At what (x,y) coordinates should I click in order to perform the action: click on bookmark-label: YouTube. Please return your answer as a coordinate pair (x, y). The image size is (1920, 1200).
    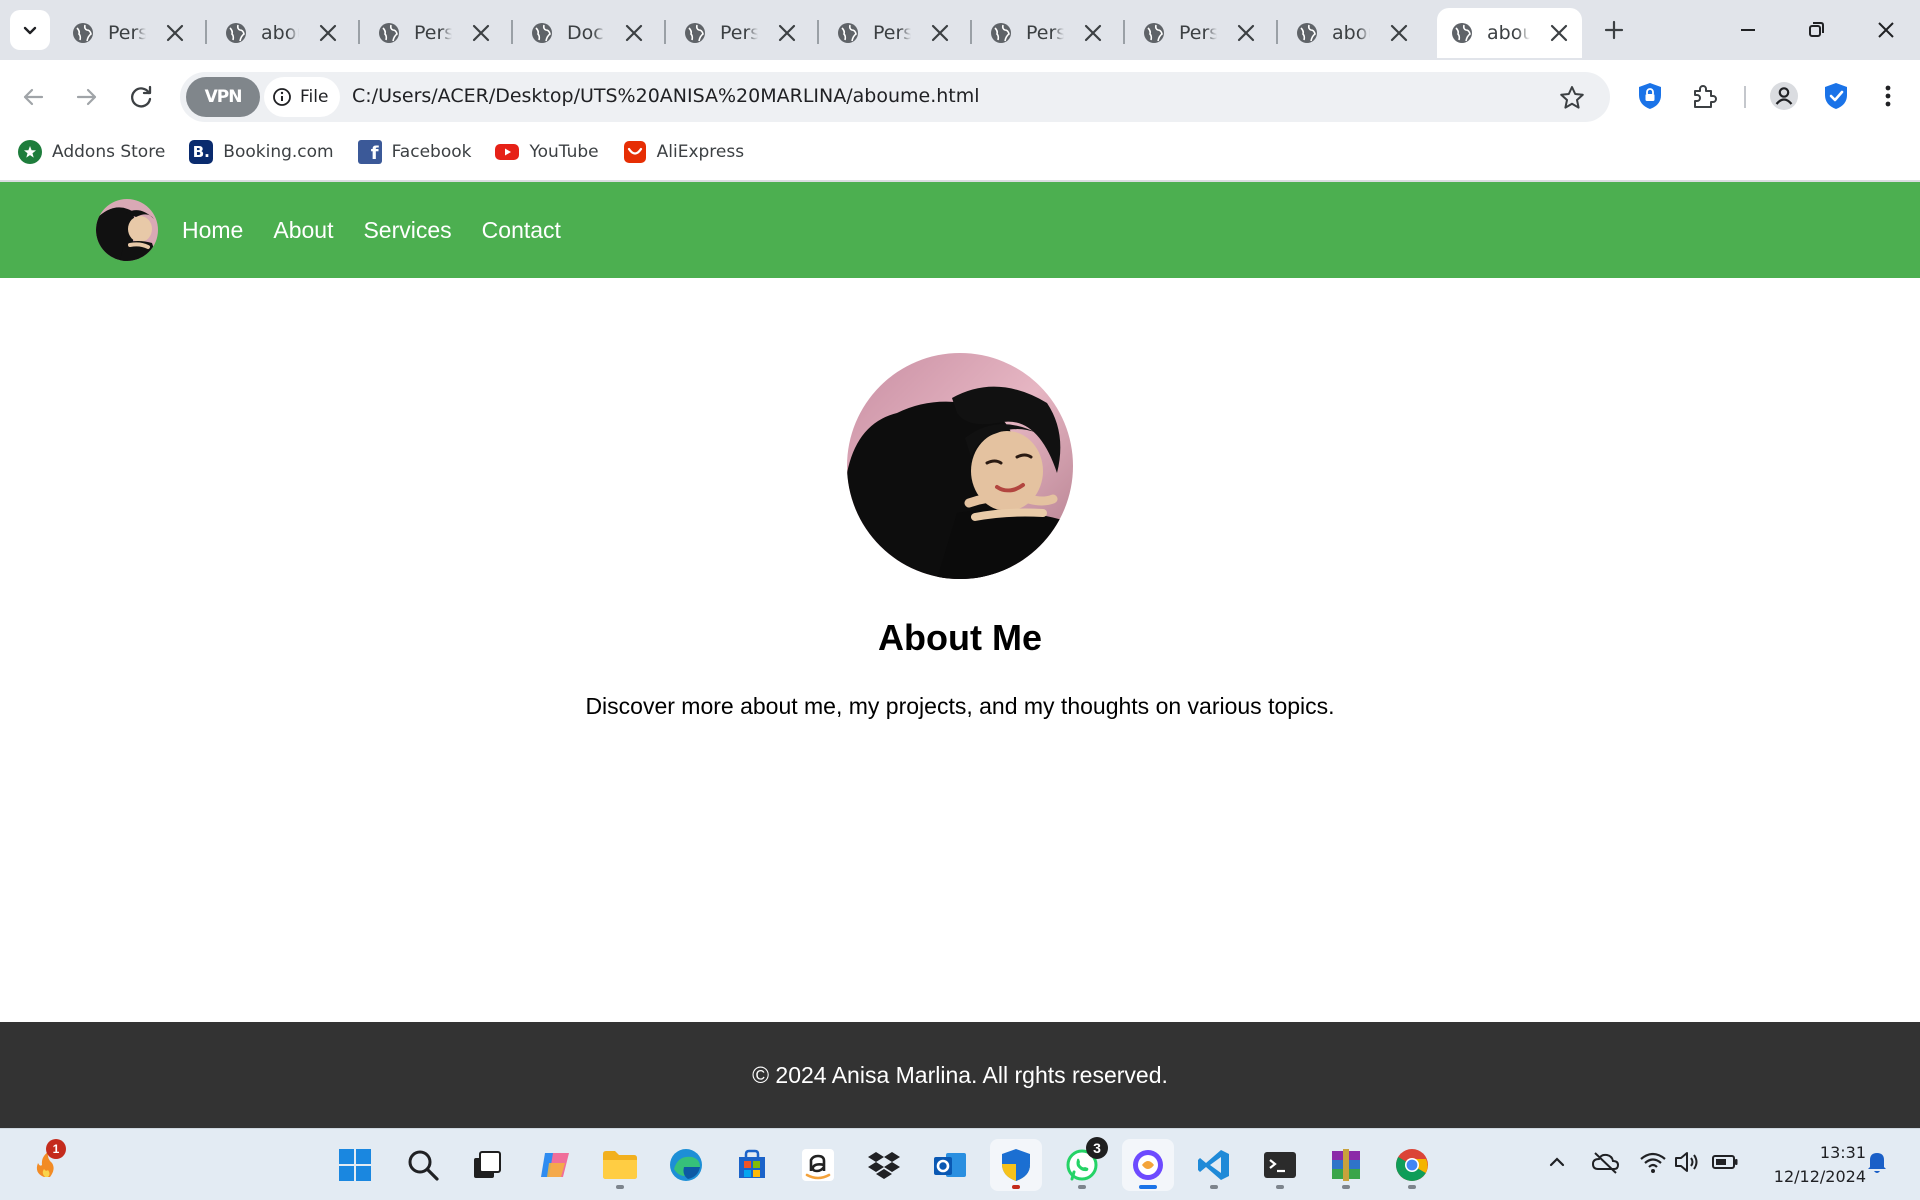
    Looking at the image, I should click on (564, 152).